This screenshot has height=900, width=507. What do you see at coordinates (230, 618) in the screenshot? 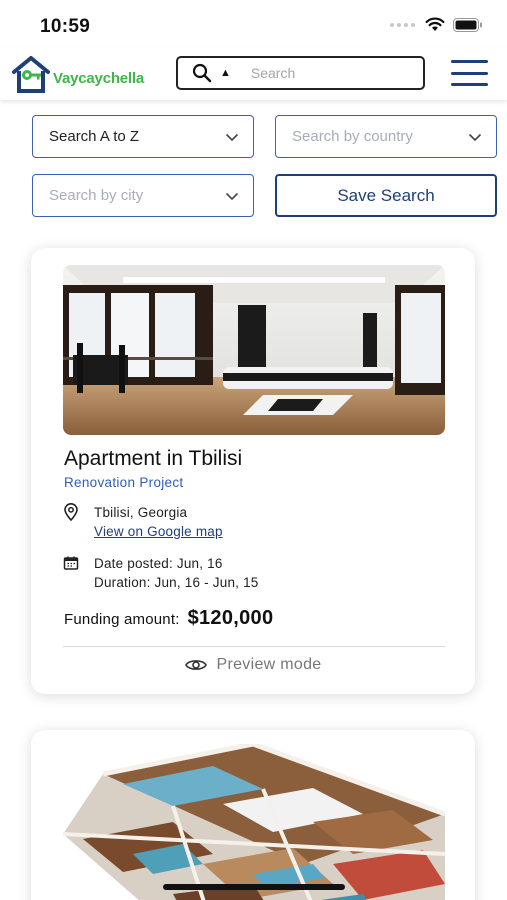
I see `funding-amount: $120,000` at bounding box center [230, 618].